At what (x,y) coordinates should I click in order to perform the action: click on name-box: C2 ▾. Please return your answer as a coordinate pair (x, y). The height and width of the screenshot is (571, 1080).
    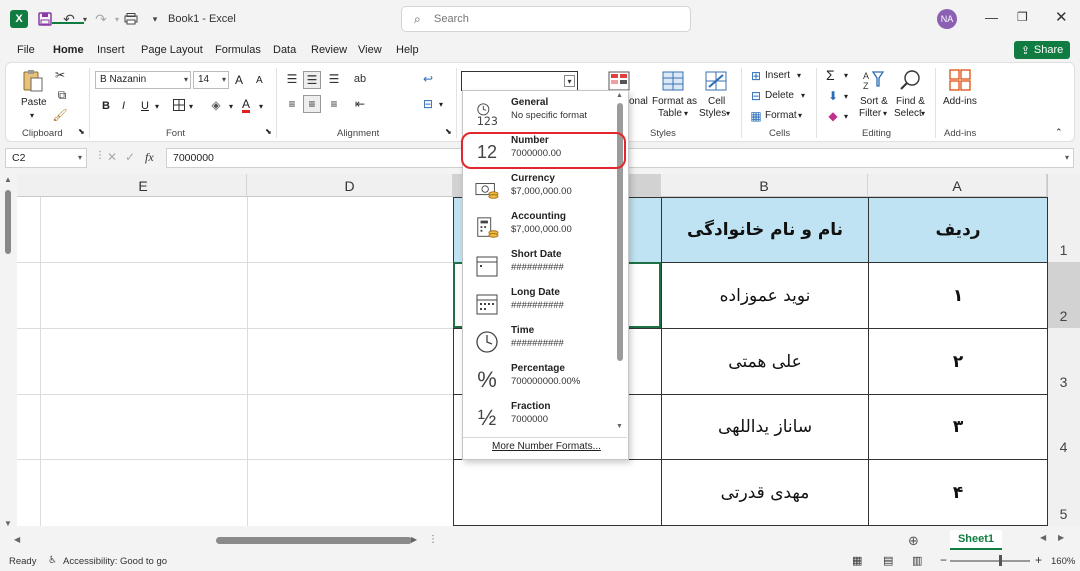
    Looking at the image, I should click on (46, 158).